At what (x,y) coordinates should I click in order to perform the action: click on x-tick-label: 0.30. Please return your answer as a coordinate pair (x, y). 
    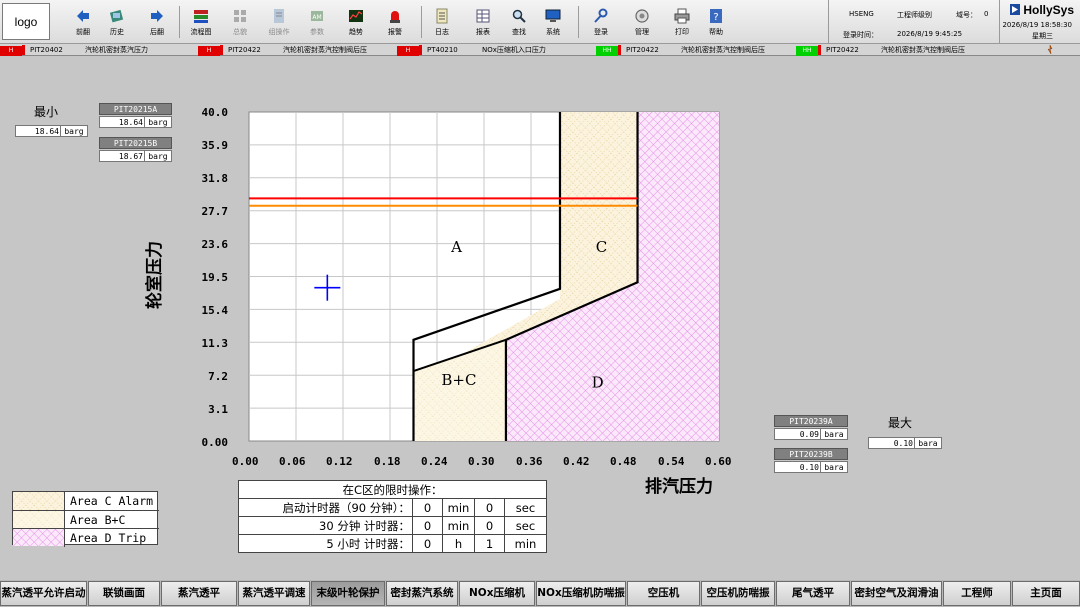
    Looking at the image, I should click on (481, 461).